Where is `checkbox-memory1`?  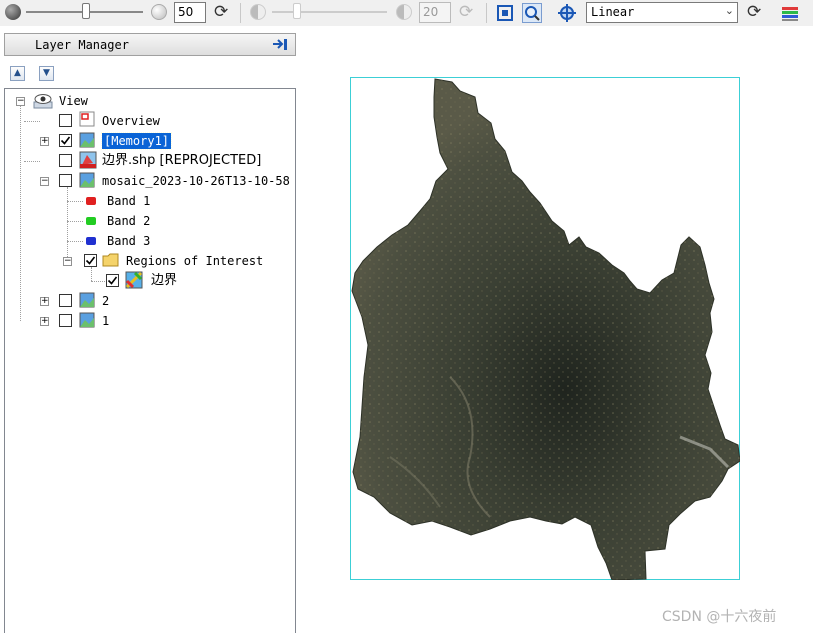
checkbox-memory1 is located at coordinates (65, 140).